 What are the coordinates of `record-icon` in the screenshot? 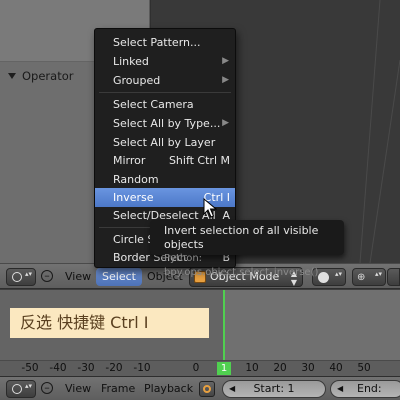 It's located at (207, 389).